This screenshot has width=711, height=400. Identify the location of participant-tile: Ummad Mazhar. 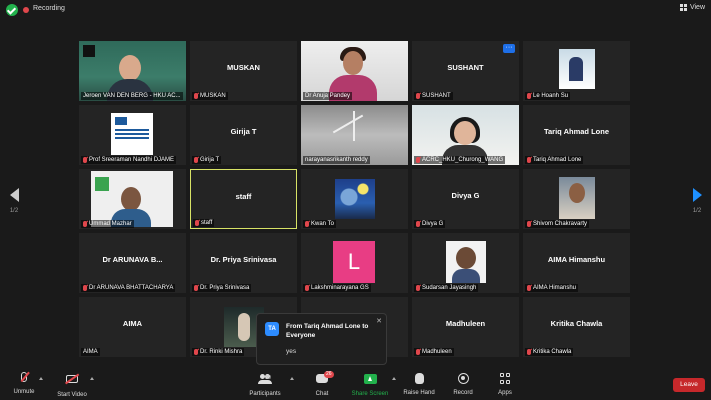
(132, 199).